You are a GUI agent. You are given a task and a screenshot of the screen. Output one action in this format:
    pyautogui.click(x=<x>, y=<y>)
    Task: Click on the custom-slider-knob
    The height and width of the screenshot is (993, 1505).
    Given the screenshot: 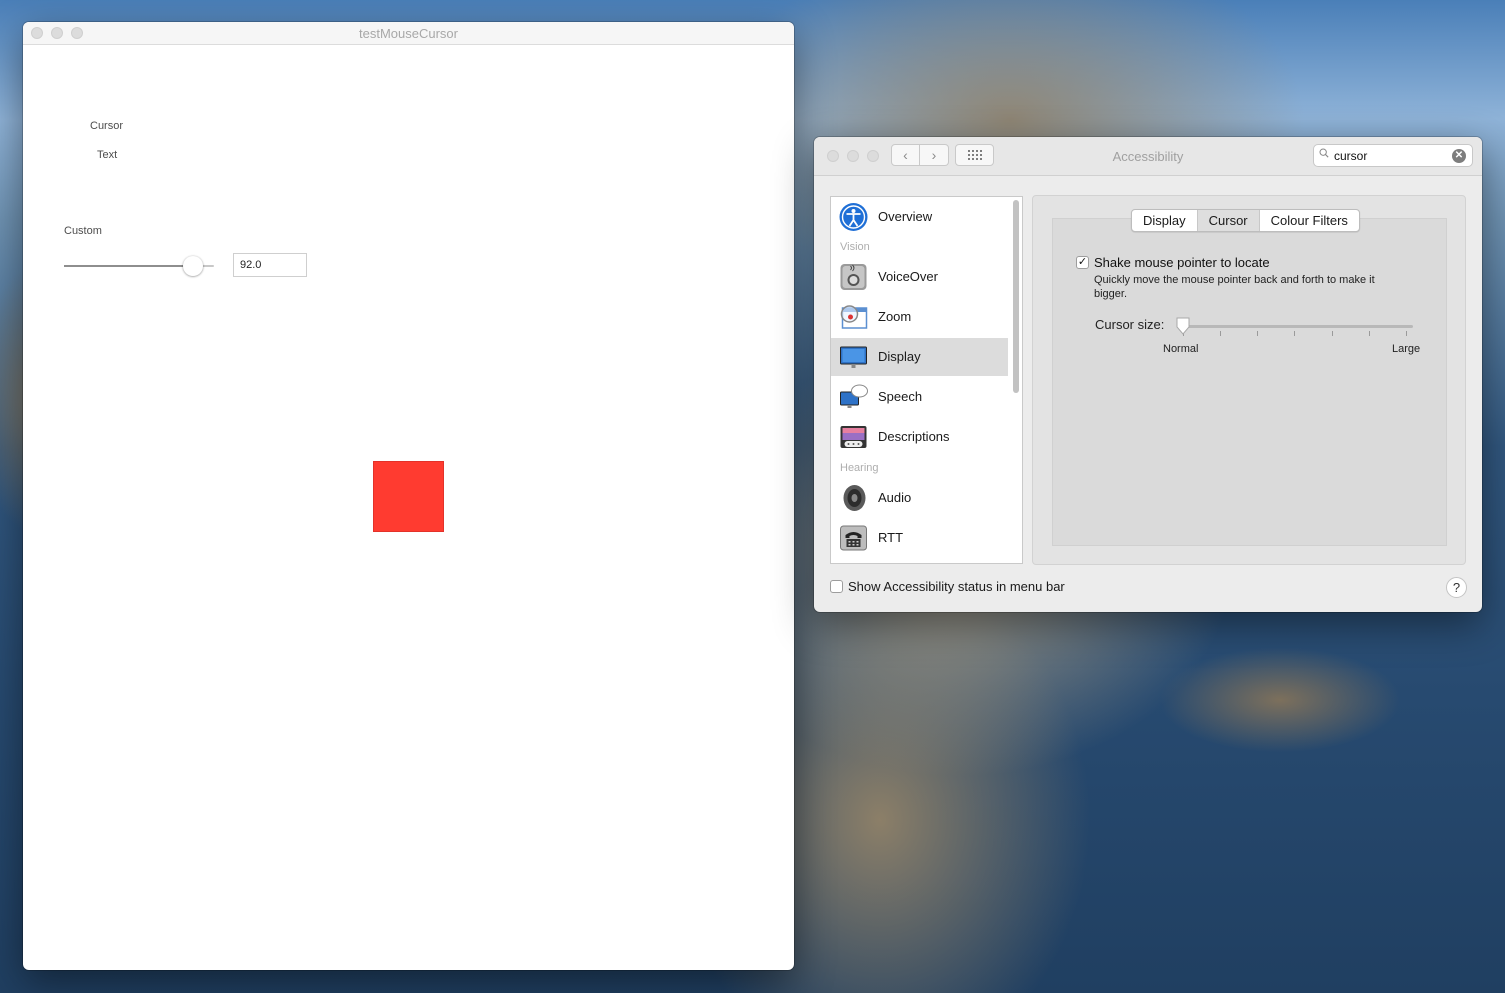 What is the action you would take?
    pyautogui.click(x=193, y=266)
    